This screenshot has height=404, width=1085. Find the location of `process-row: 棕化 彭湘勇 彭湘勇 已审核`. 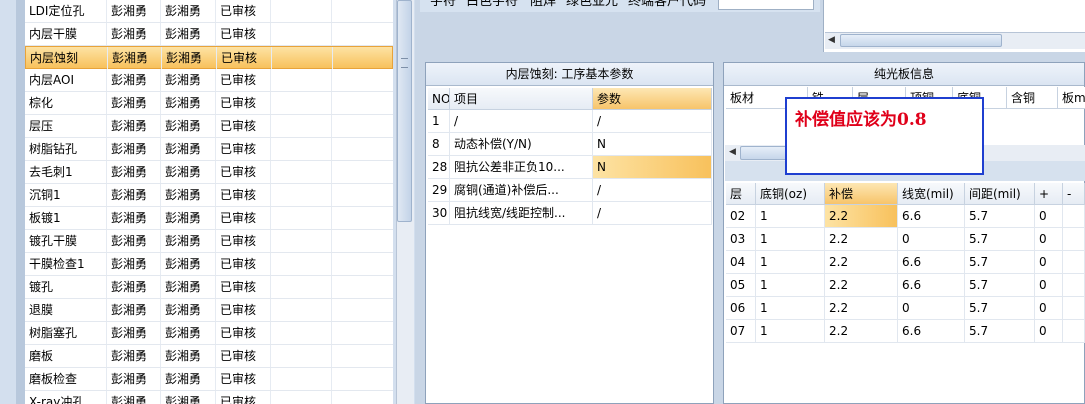

process-row: 棕化 彭湘勇 彭湘勇 已审核 is located at coordinates (209, 103).